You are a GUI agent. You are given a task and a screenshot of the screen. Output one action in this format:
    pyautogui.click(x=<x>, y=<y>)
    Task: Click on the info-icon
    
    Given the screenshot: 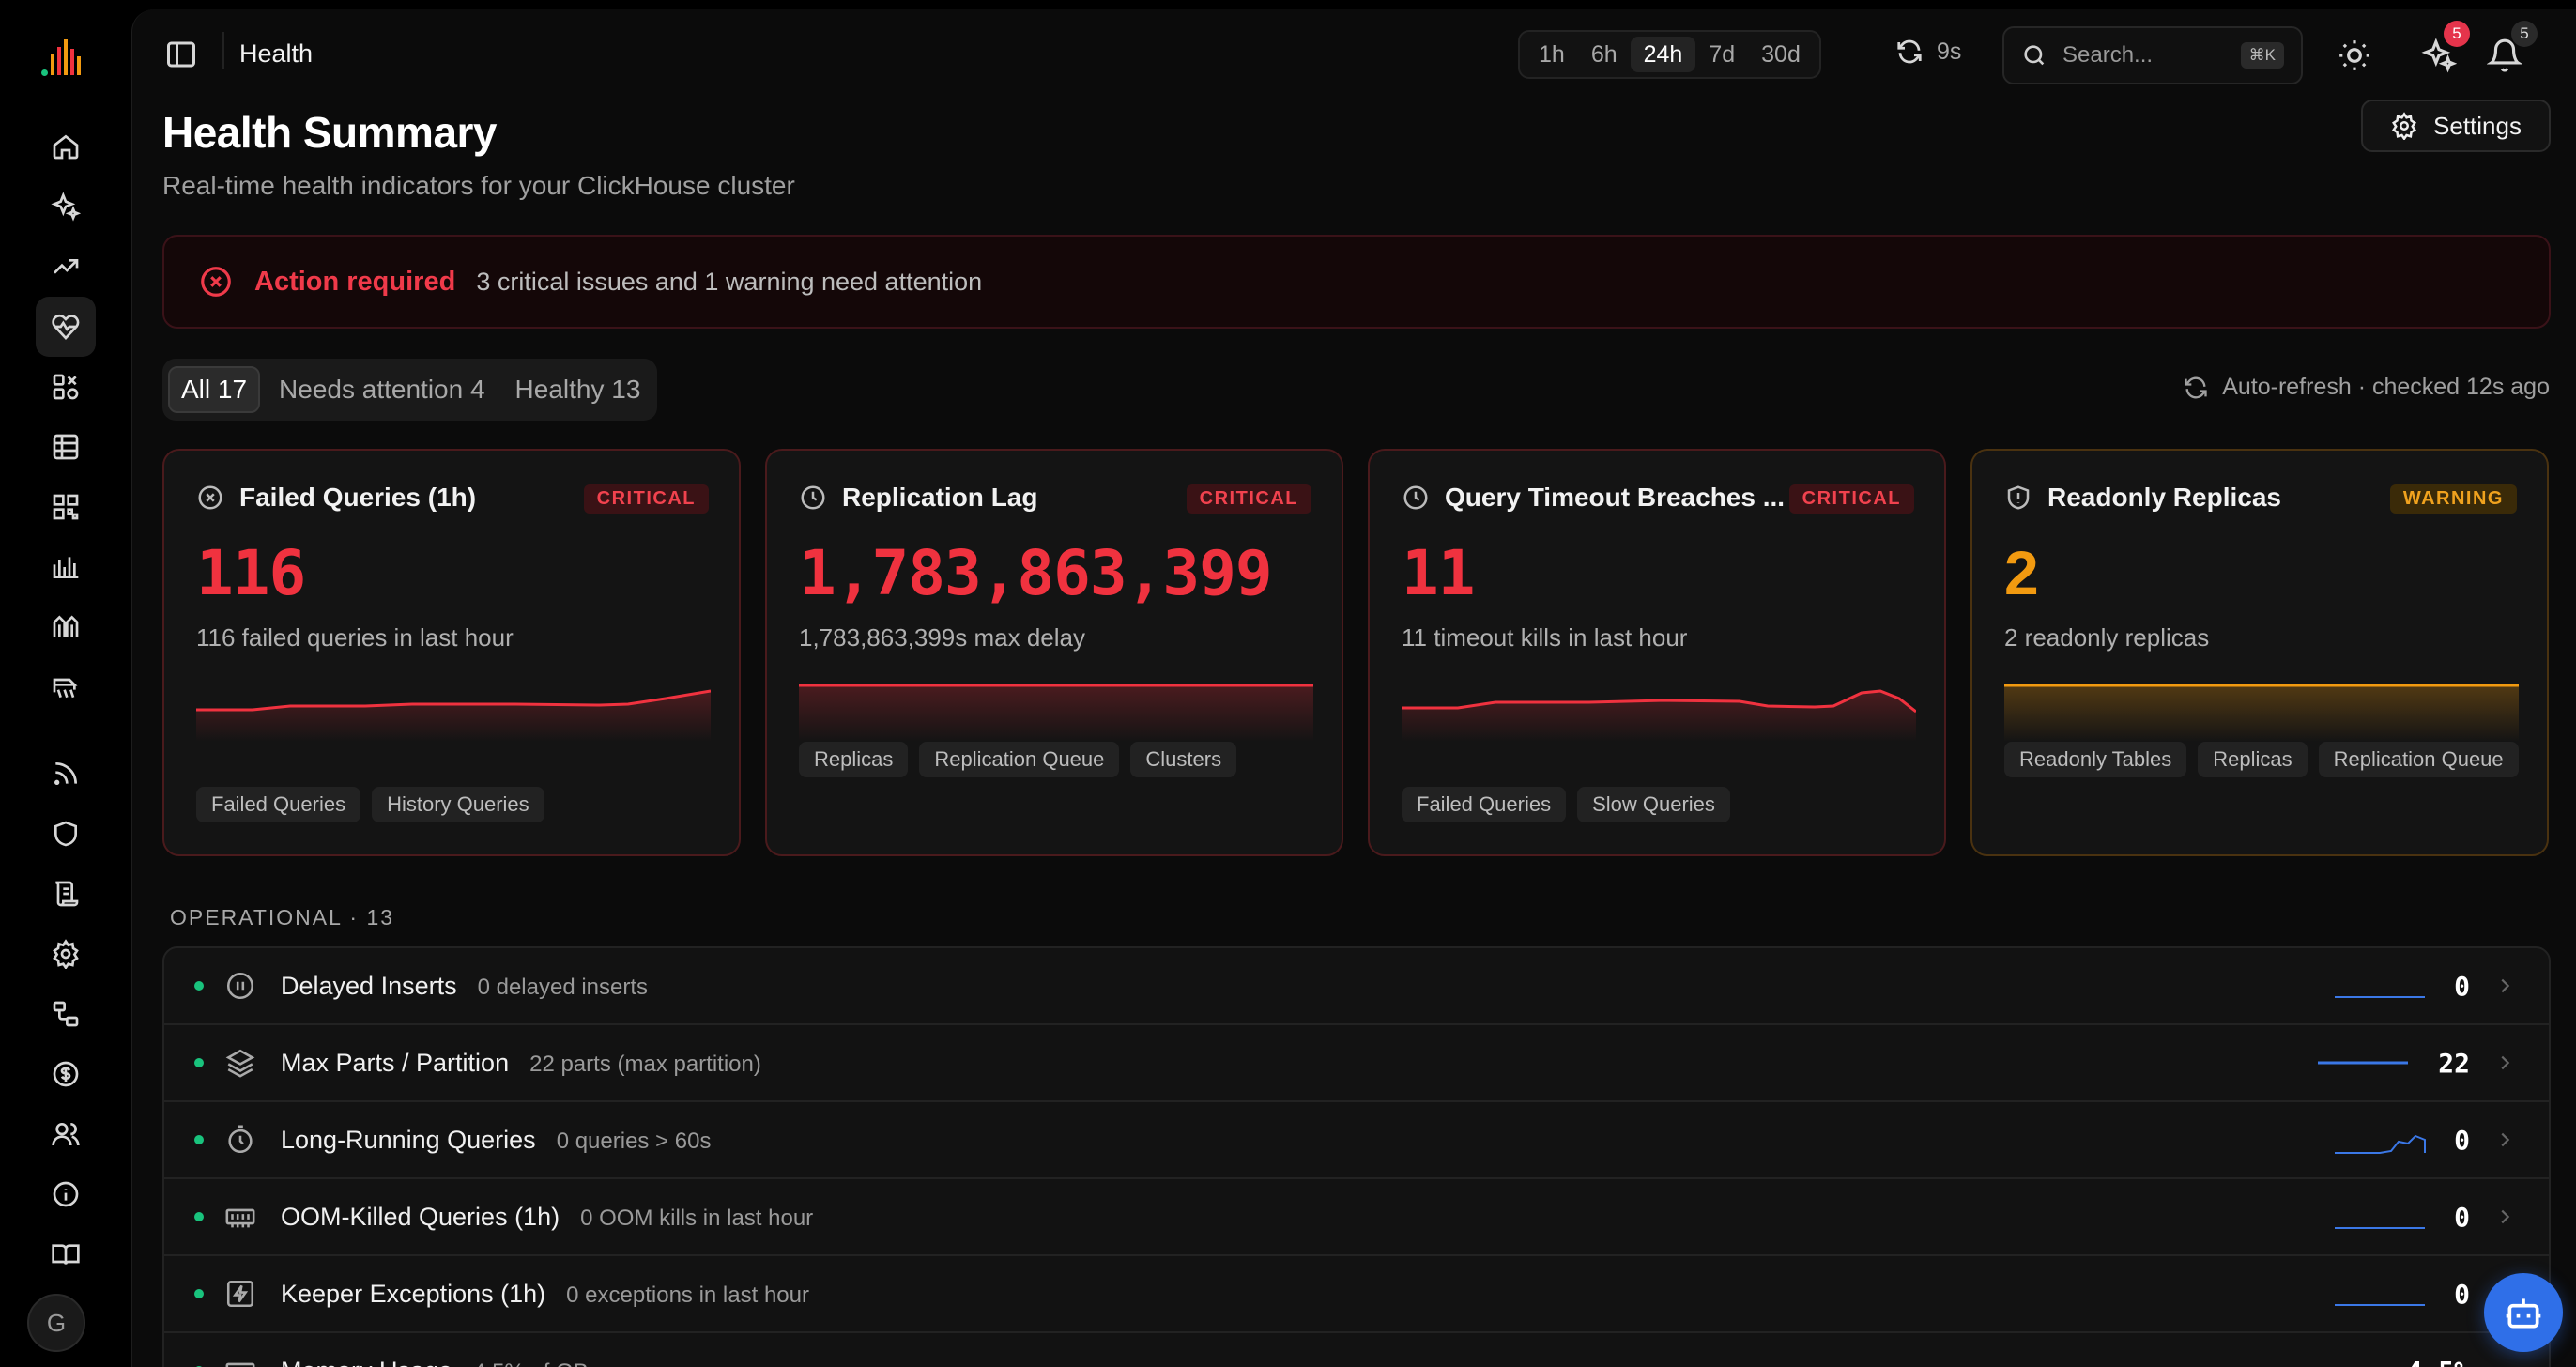 What is the action you would take?
    pyautogui.click(x=66, y=1194)
    